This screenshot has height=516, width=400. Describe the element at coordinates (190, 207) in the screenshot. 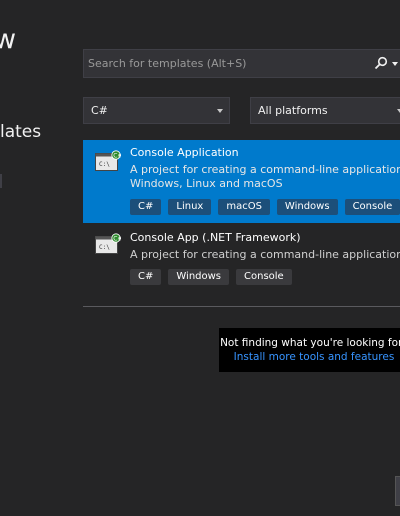

I see `tag: Linux` at that location.